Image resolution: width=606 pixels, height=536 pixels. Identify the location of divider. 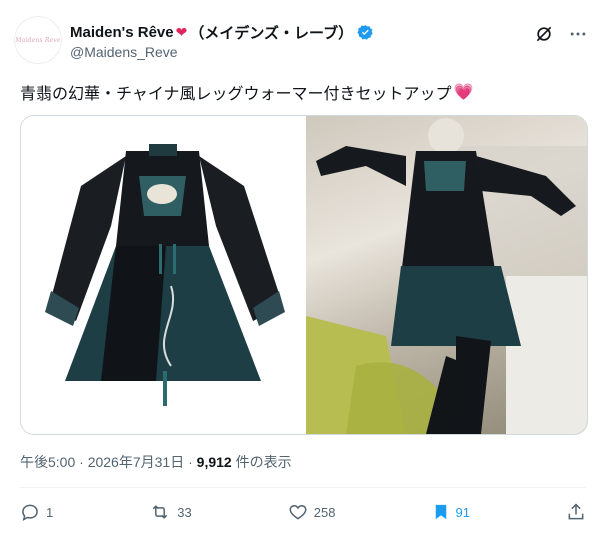
(303, 487).